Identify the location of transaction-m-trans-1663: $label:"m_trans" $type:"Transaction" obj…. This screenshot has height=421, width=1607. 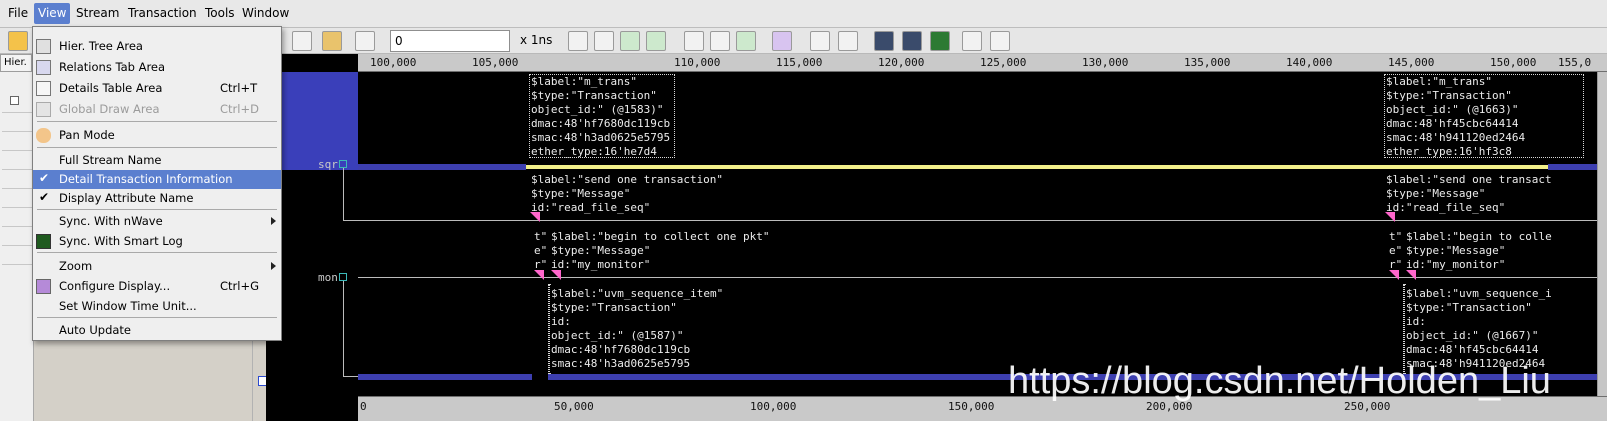
(1456, 116).